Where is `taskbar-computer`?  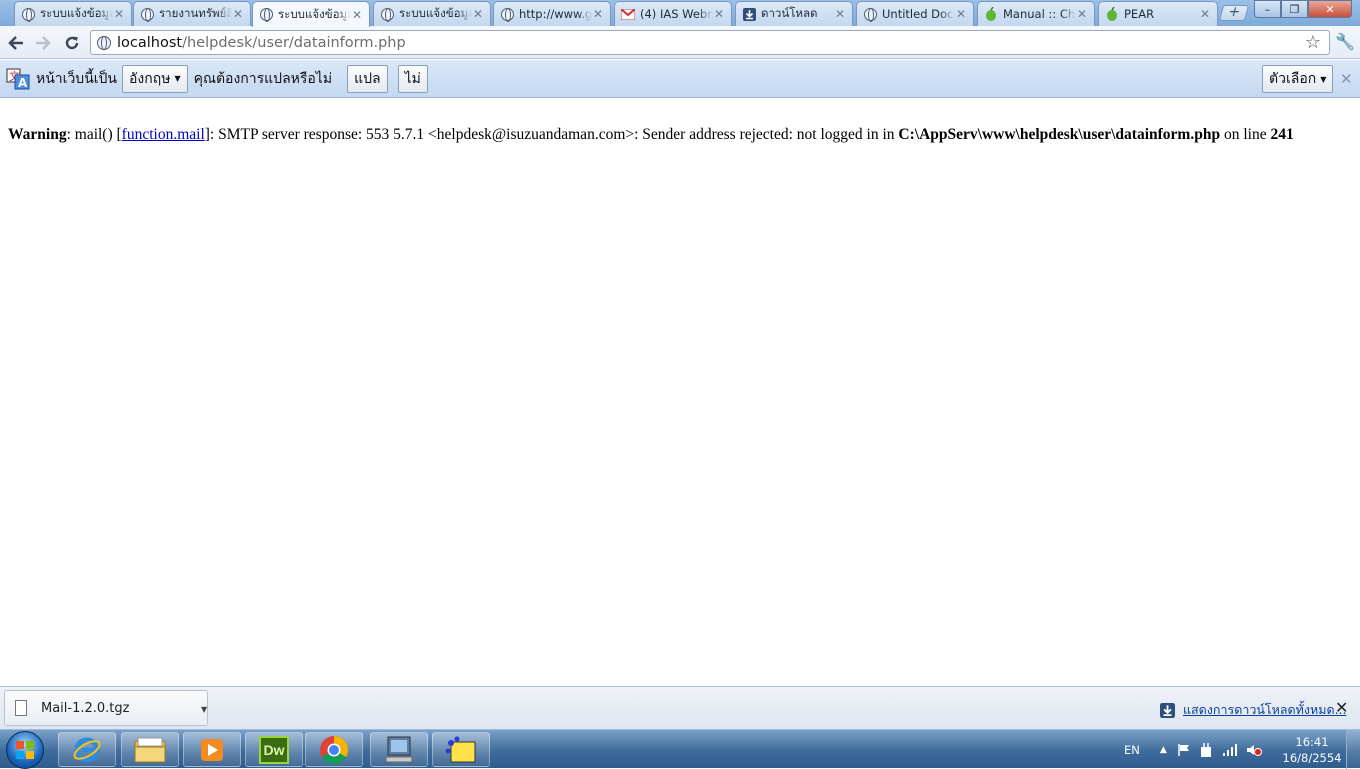
taskbar-computer is located at coordinates (399, 749).